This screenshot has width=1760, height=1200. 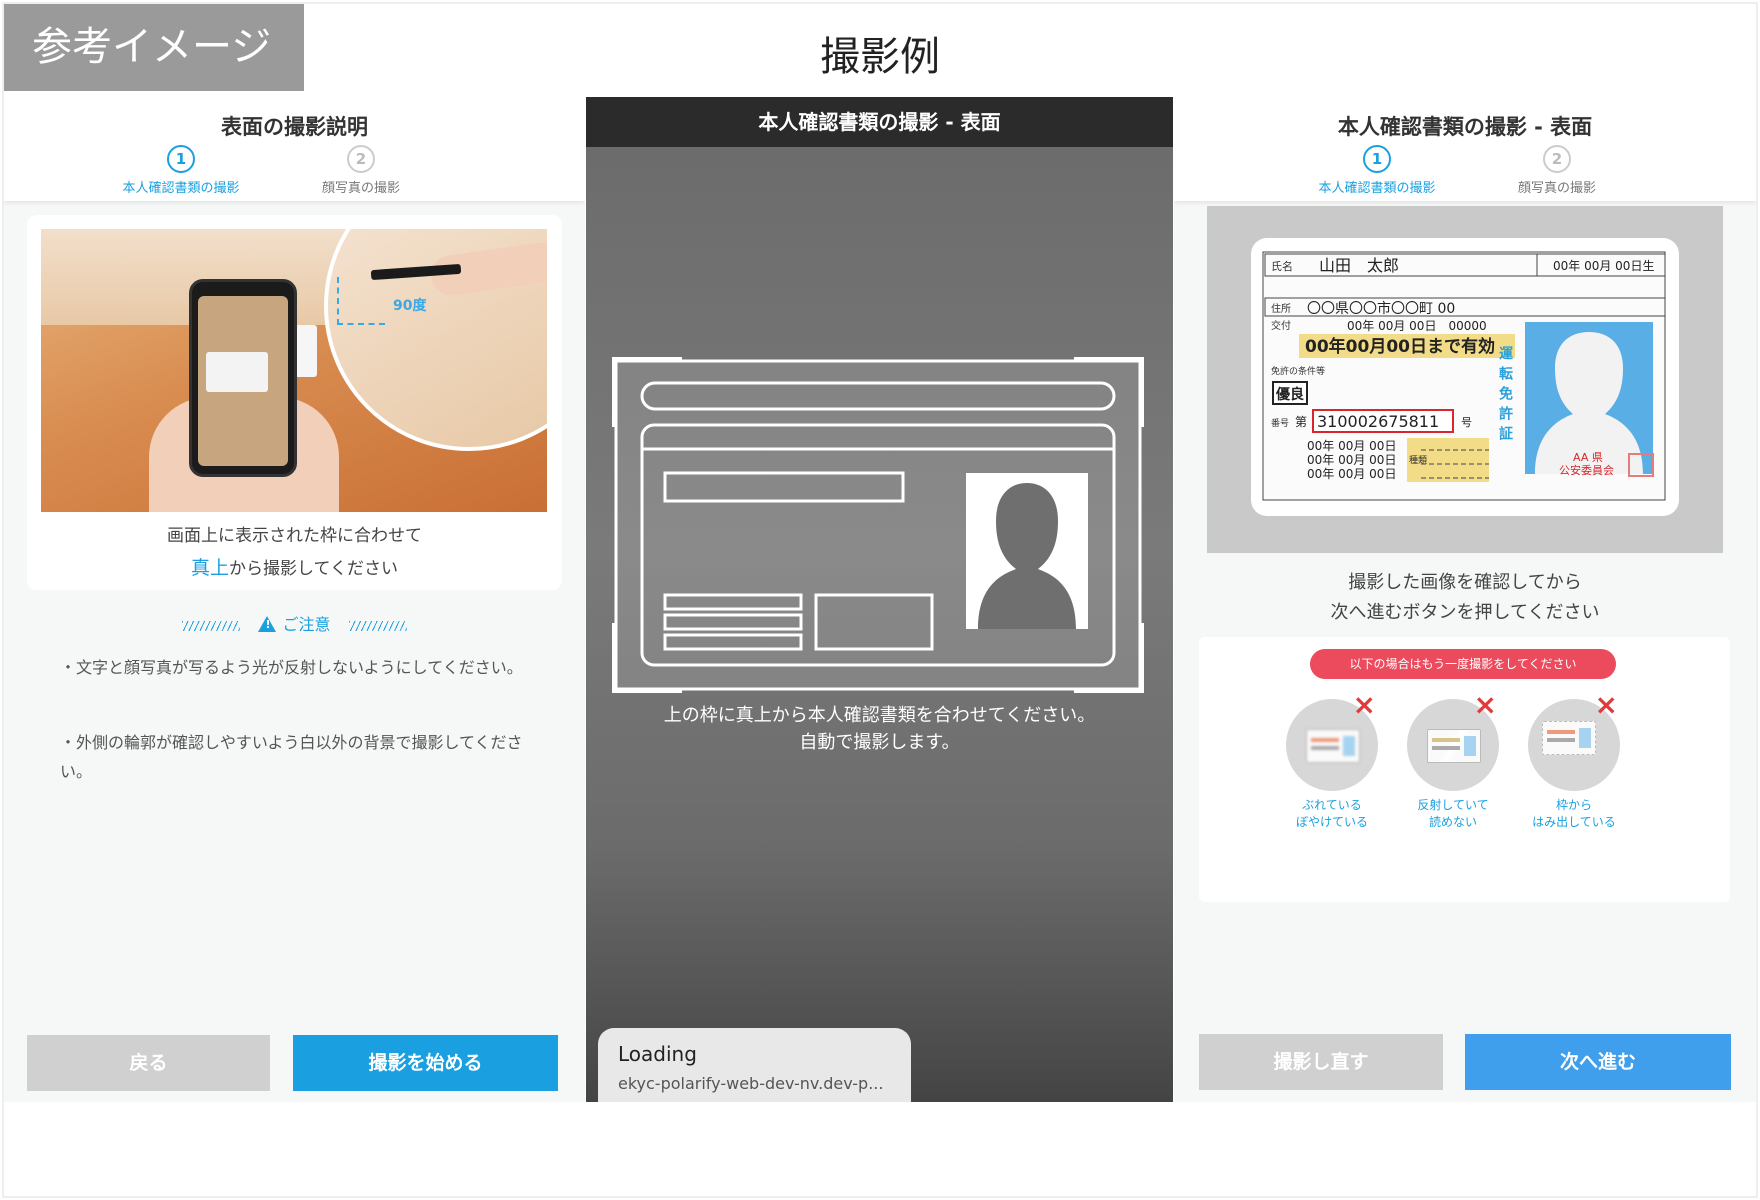 What do you see at coordinates (1378, 421) in the screenshot?
I see `license-number: 310002675811` at bounding box center [1378, 421].